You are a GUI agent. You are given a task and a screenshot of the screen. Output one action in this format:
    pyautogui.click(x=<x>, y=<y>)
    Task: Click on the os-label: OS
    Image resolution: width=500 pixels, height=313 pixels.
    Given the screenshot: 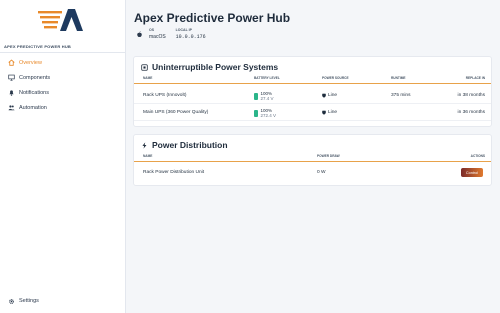 What is the action you would take?
    pyautogui.click(x=152, y=30)
    